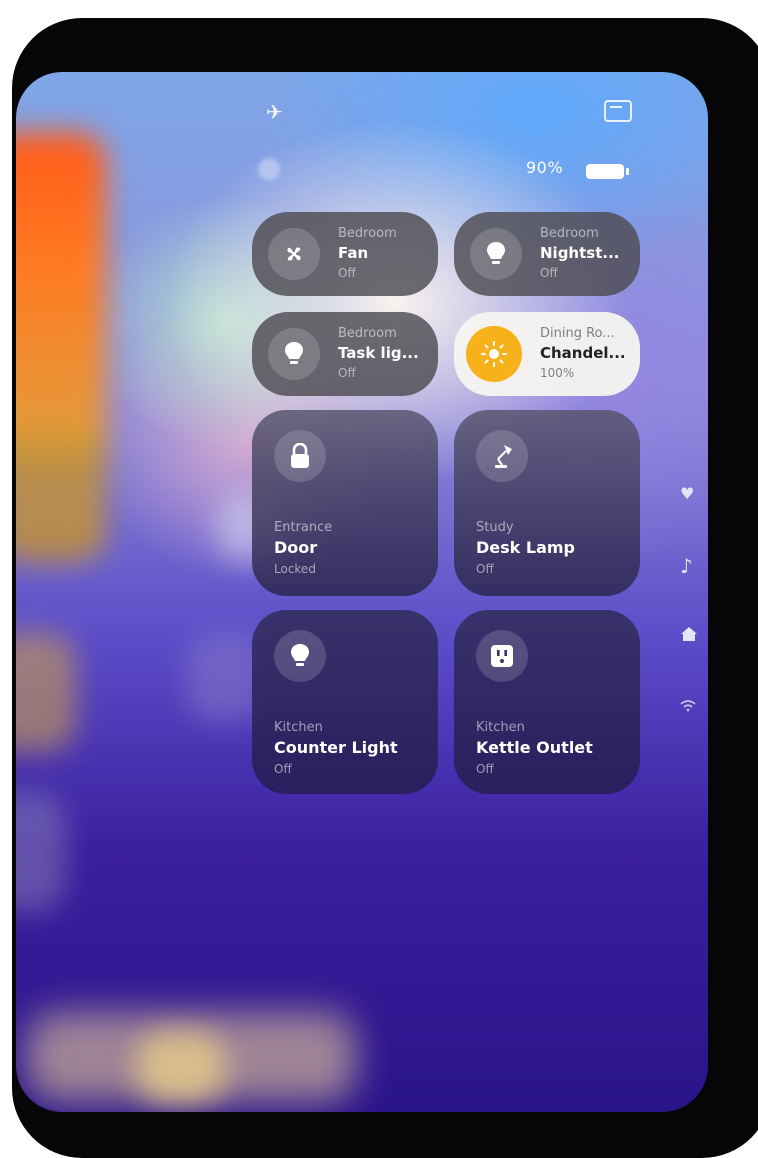  What do you see at coordinates (495, 527) in the screenshot?
I see `tile-room: Study` at bounding box center [495, 527].